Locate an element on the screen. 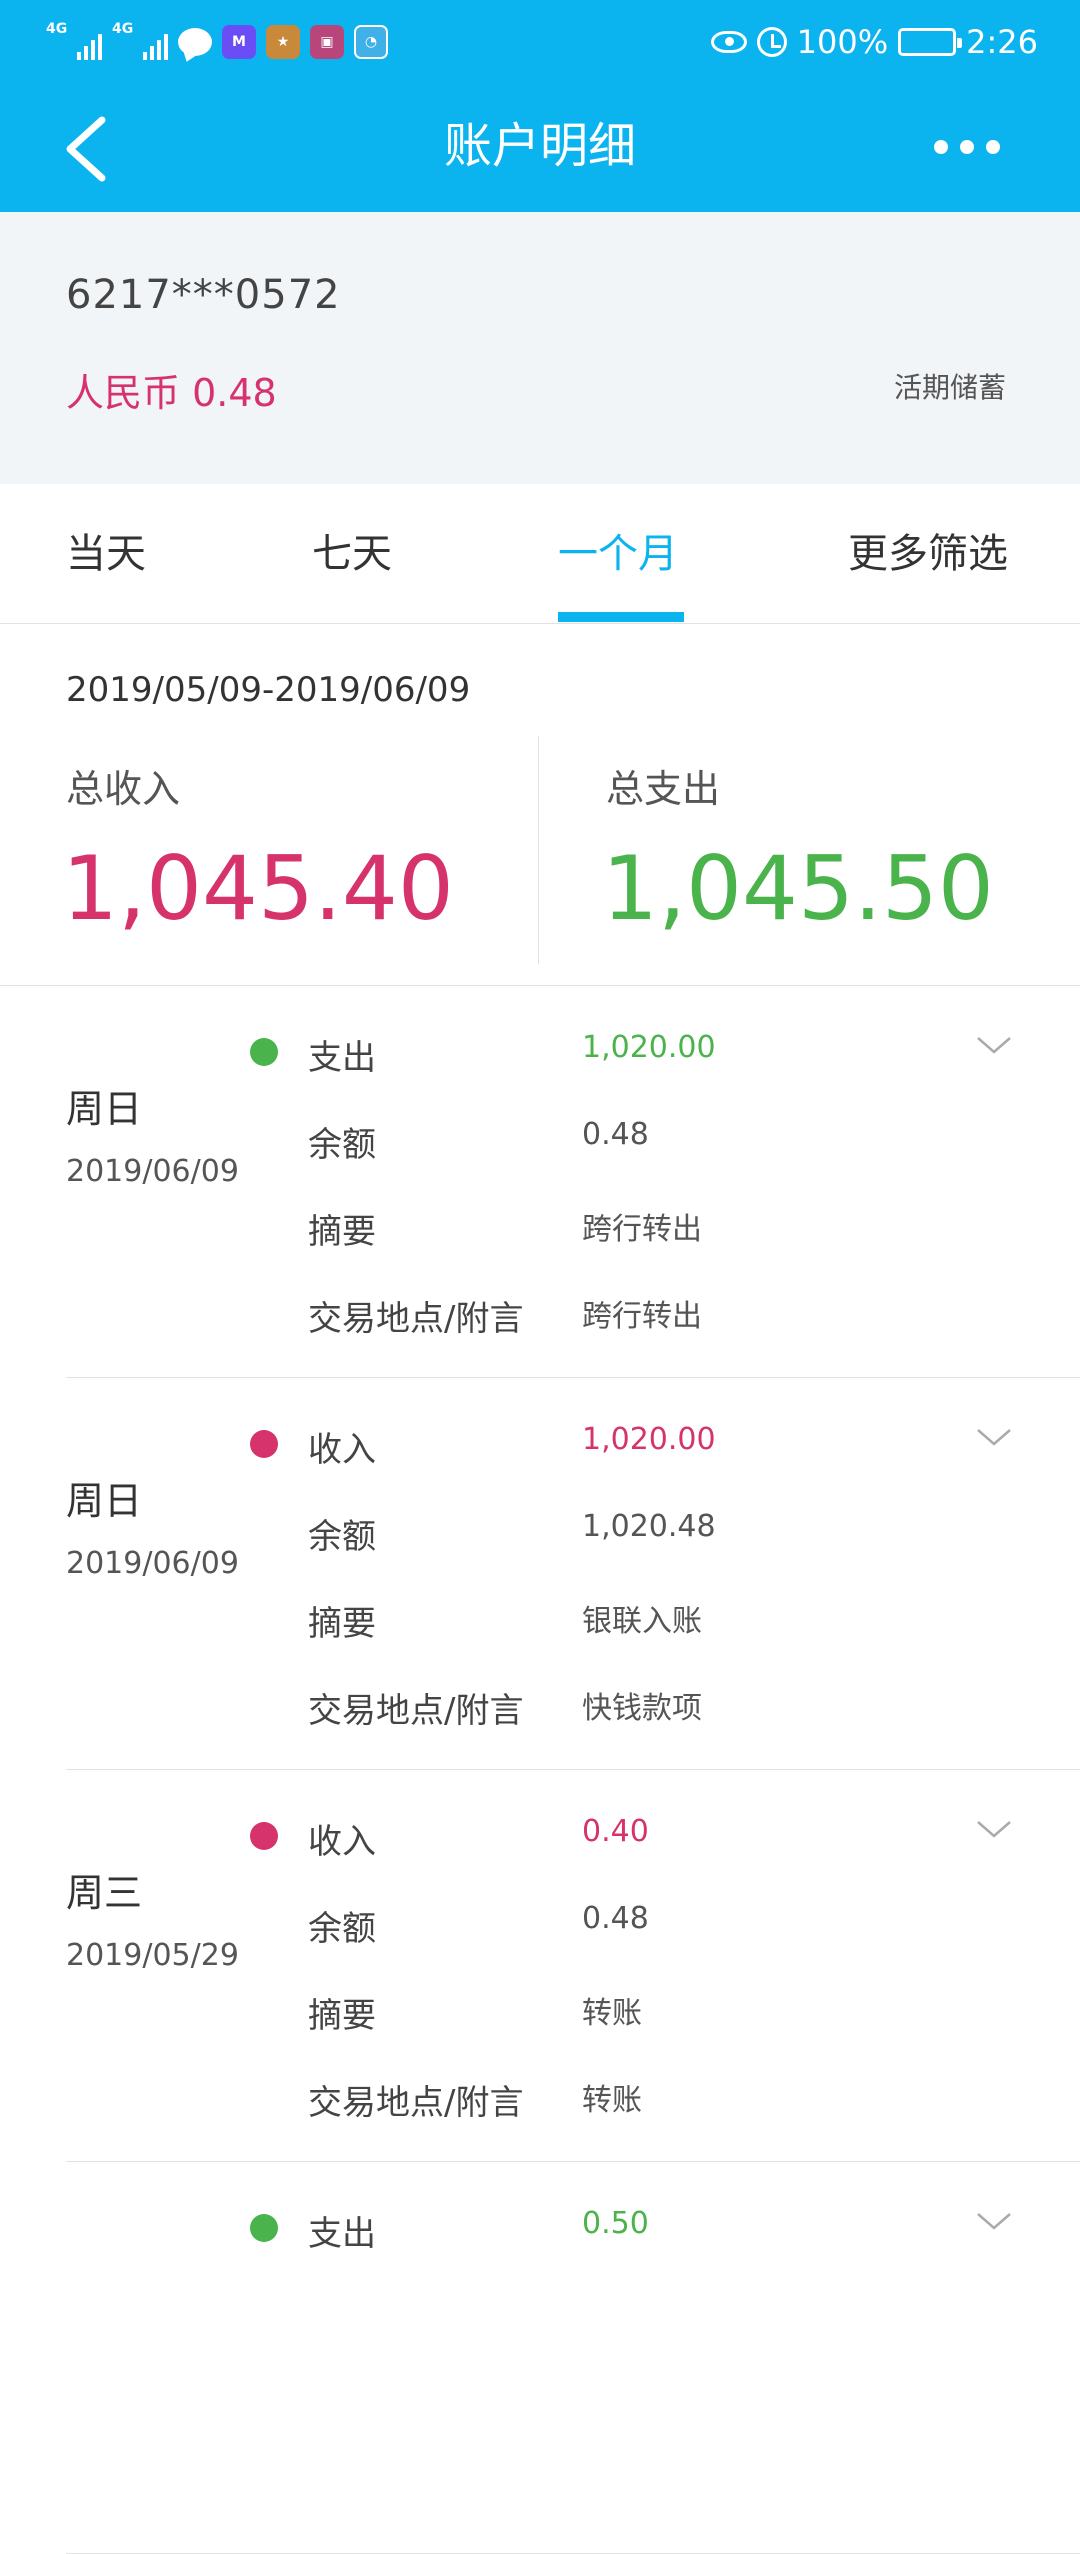  transaction-amount: 0.40 is located at coordinates (615, 1831).